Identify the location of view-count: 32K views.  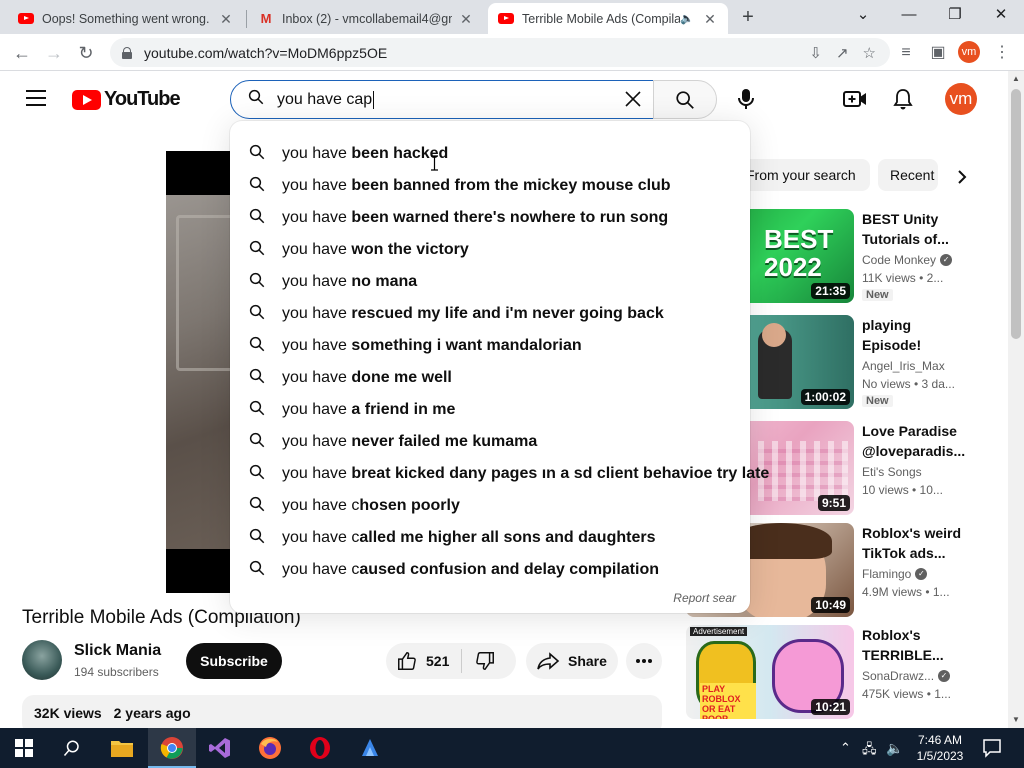
(68, 713).